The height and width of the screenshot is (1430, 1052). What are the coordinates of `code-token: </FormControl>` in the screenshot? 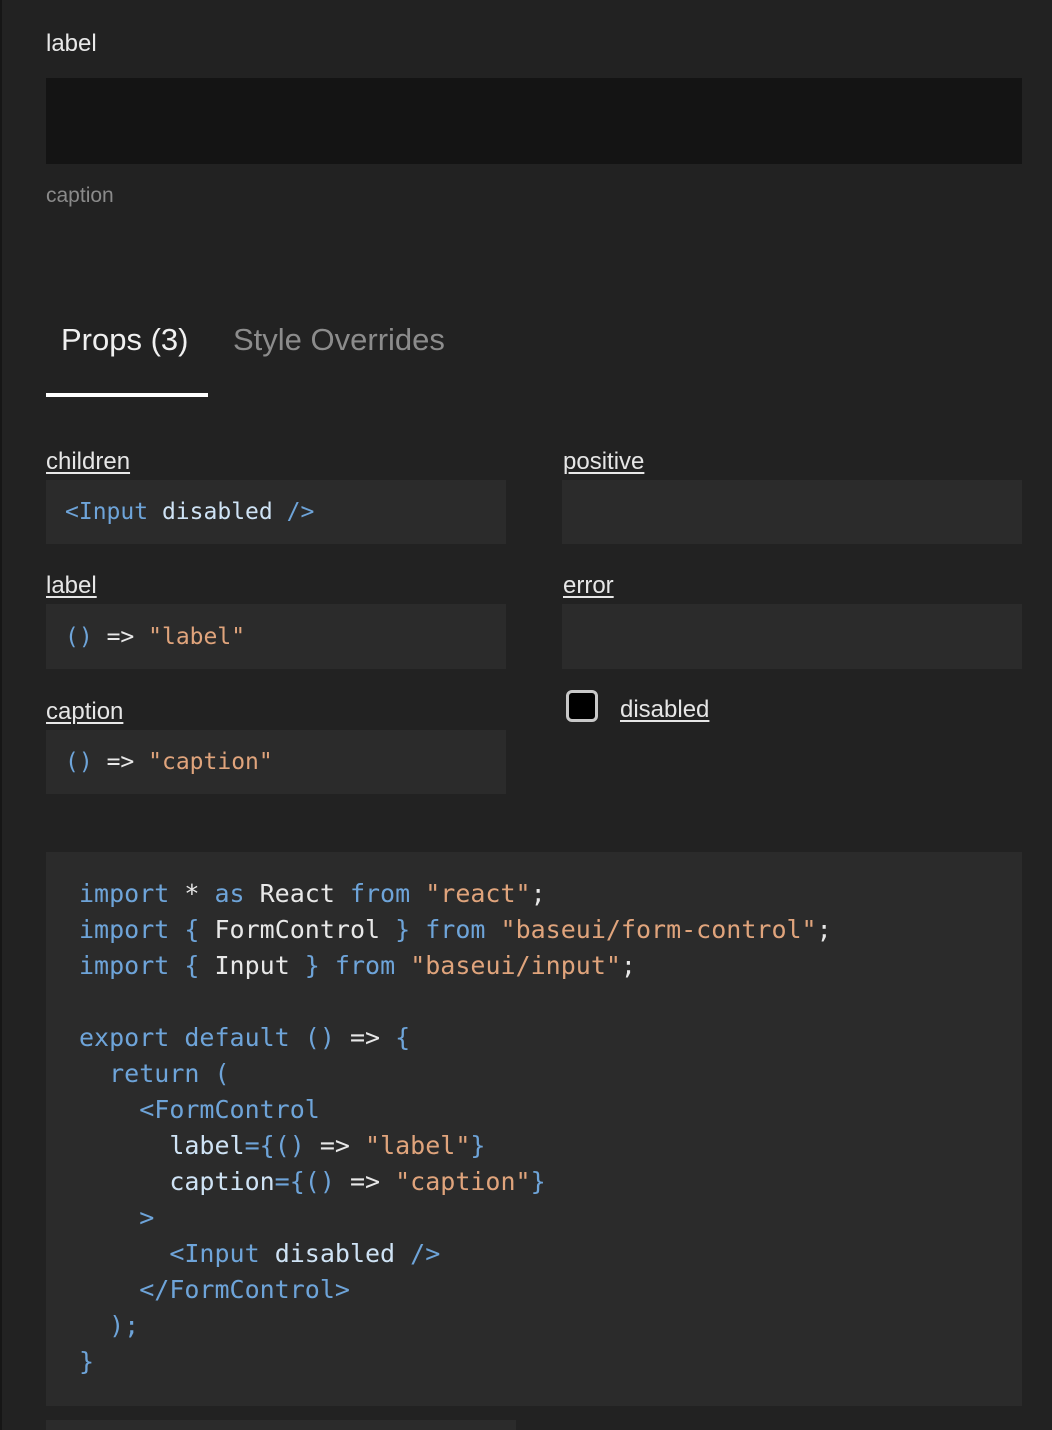 It's located at (244, 1289).